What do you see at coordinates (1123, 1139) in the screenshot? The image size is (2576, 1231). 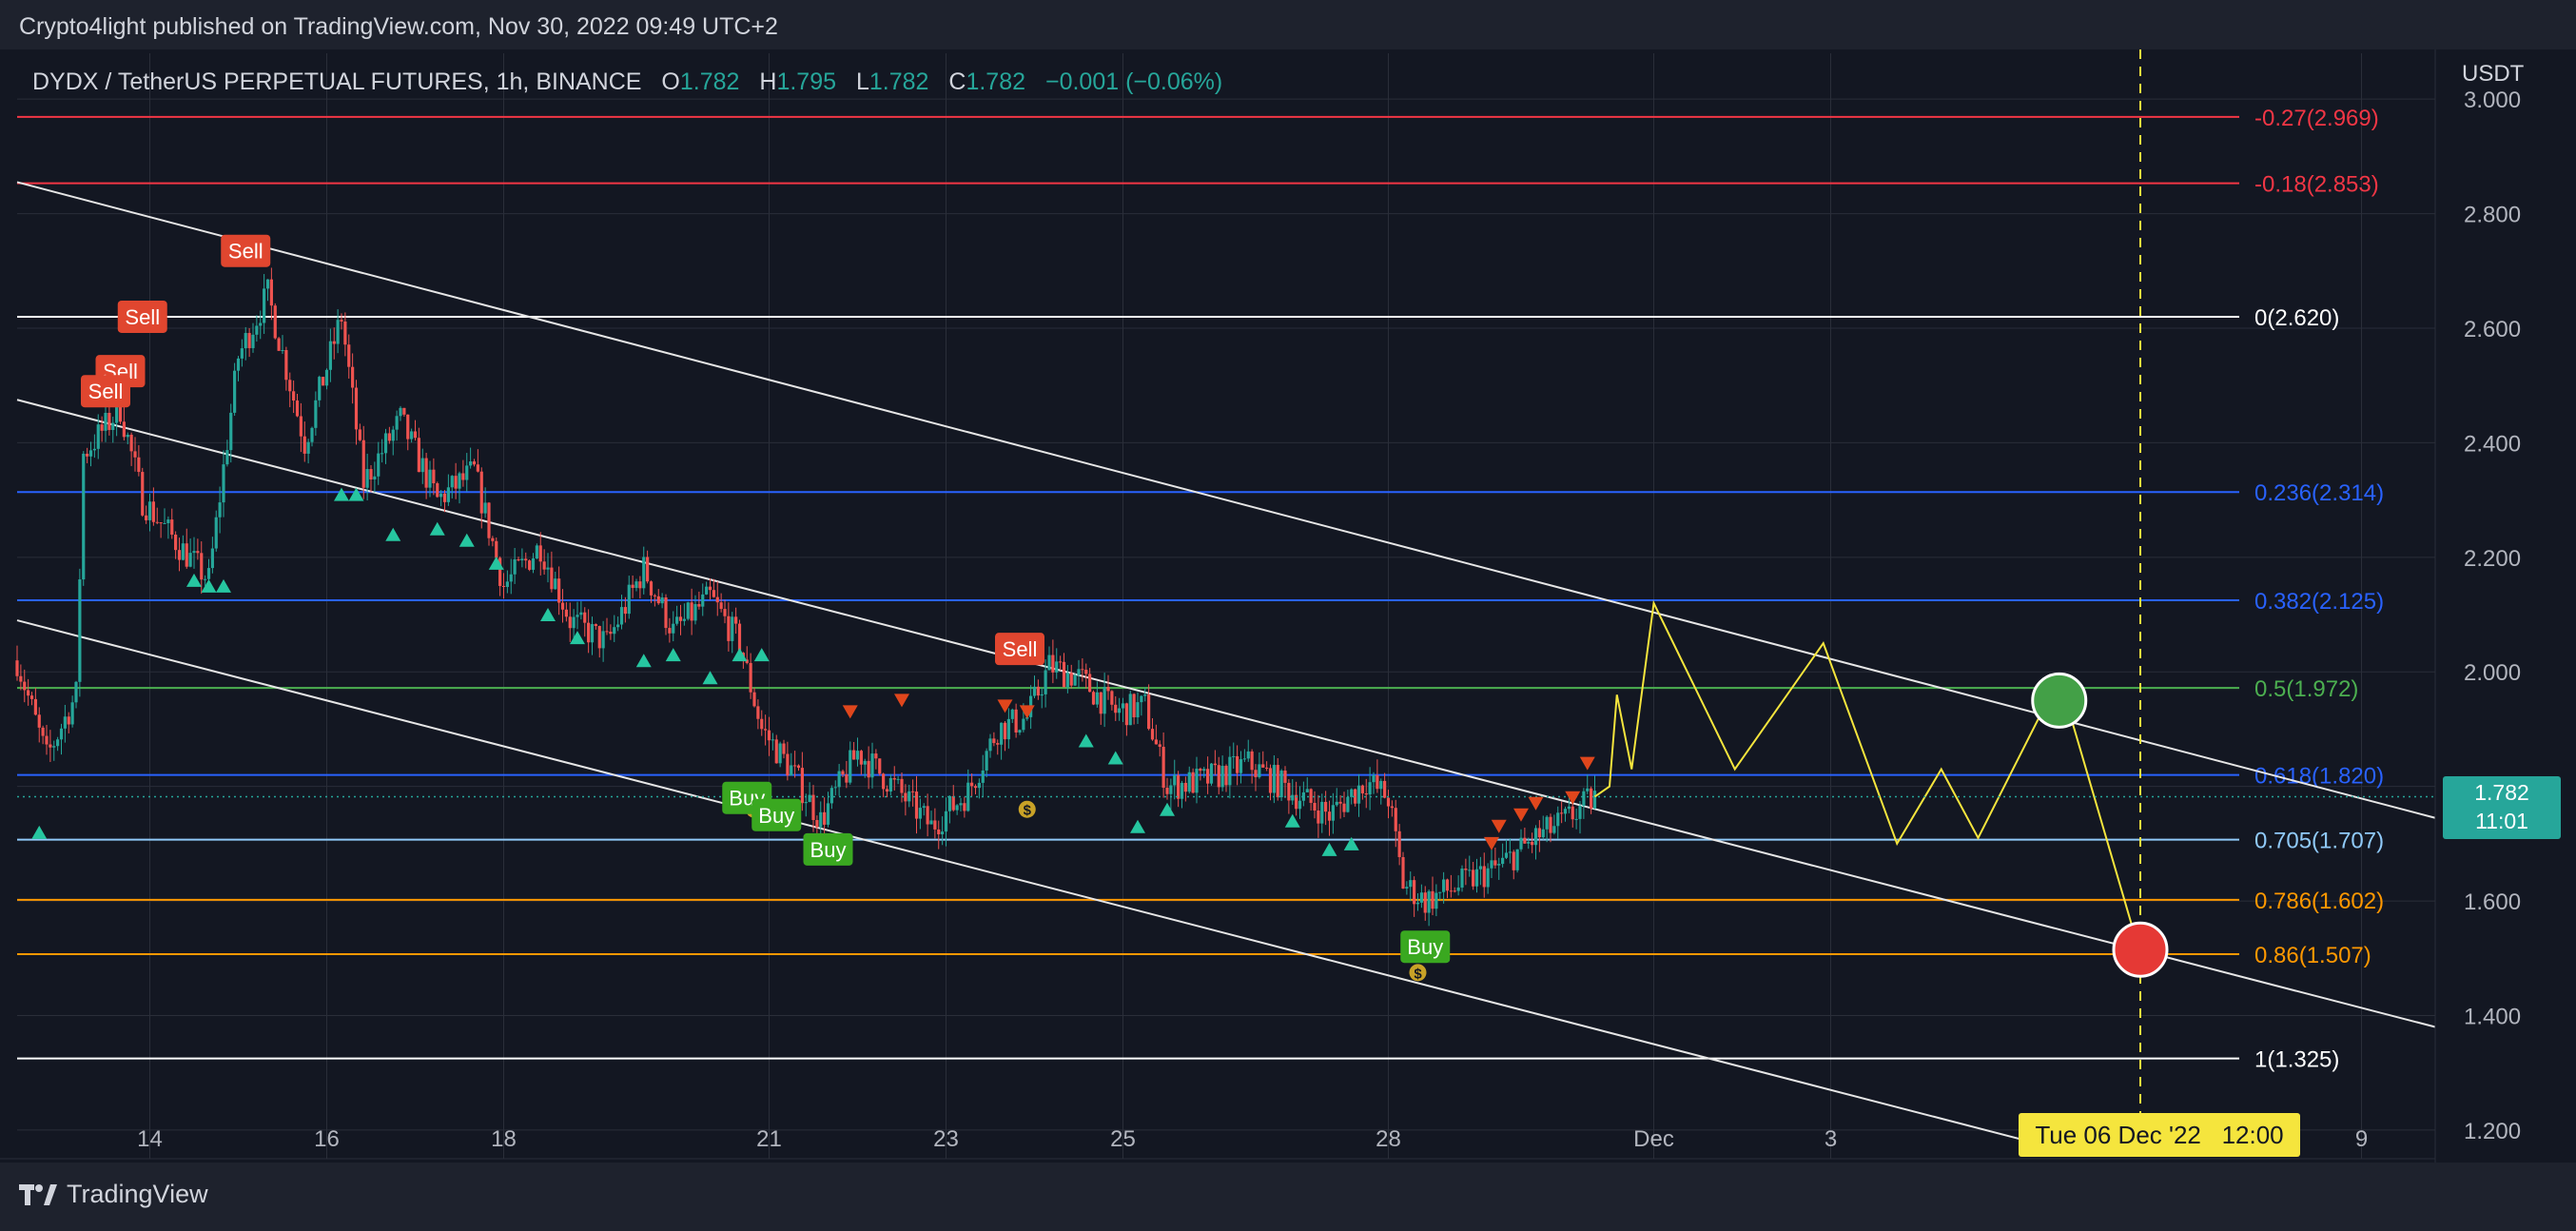 I see `time-tick-label: 25` at bounding box center [1123, 1139].